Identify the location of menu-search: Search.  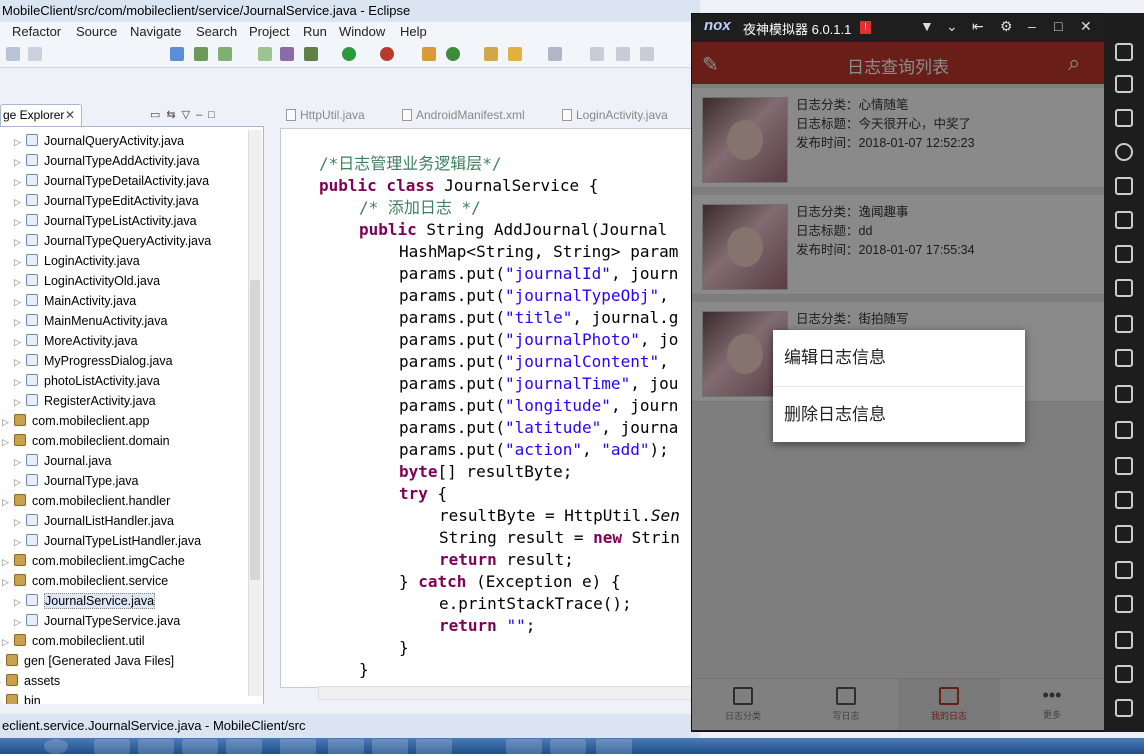
(216, 31).